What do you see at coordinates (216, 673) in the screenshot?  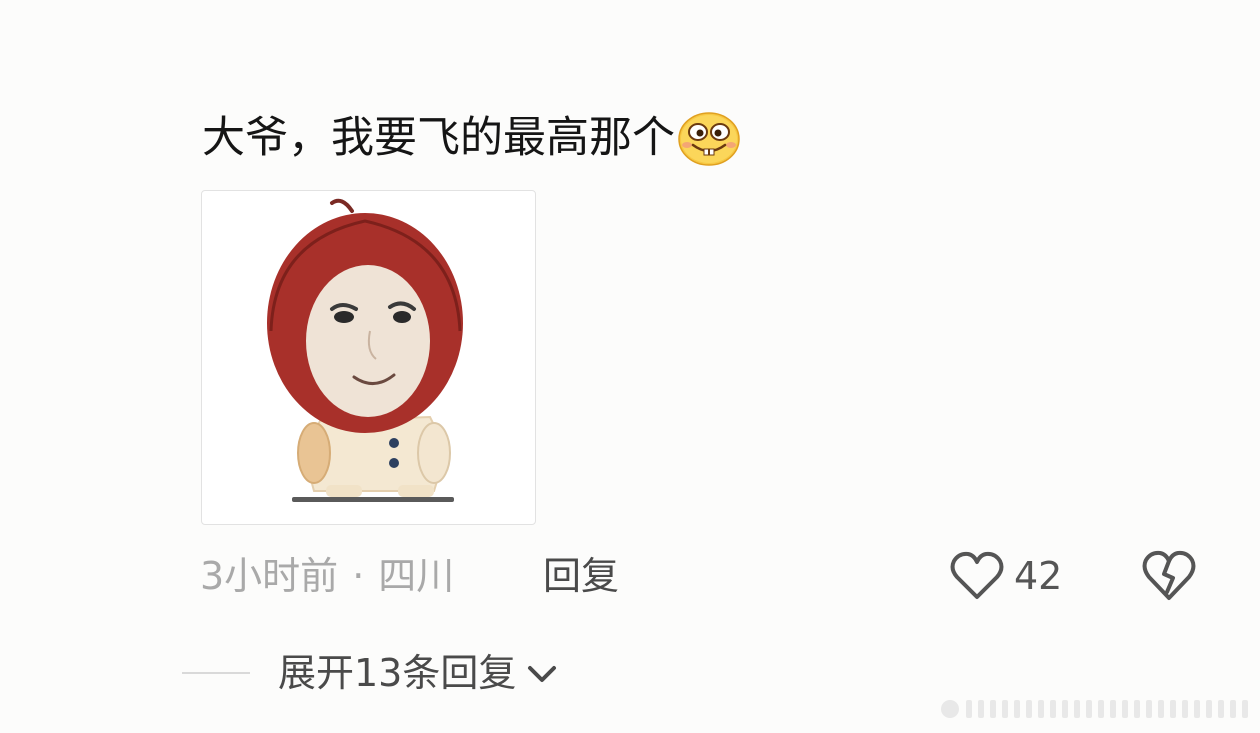 I see `expand-divider` at bounding box center [216, 673].